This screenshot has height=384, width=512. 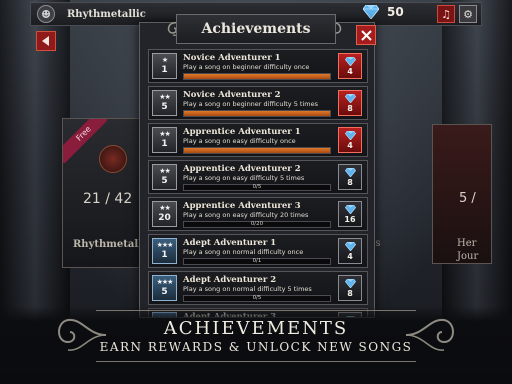 I want to click on song-card-title-line2: Jour, so click(x=468, y=256).